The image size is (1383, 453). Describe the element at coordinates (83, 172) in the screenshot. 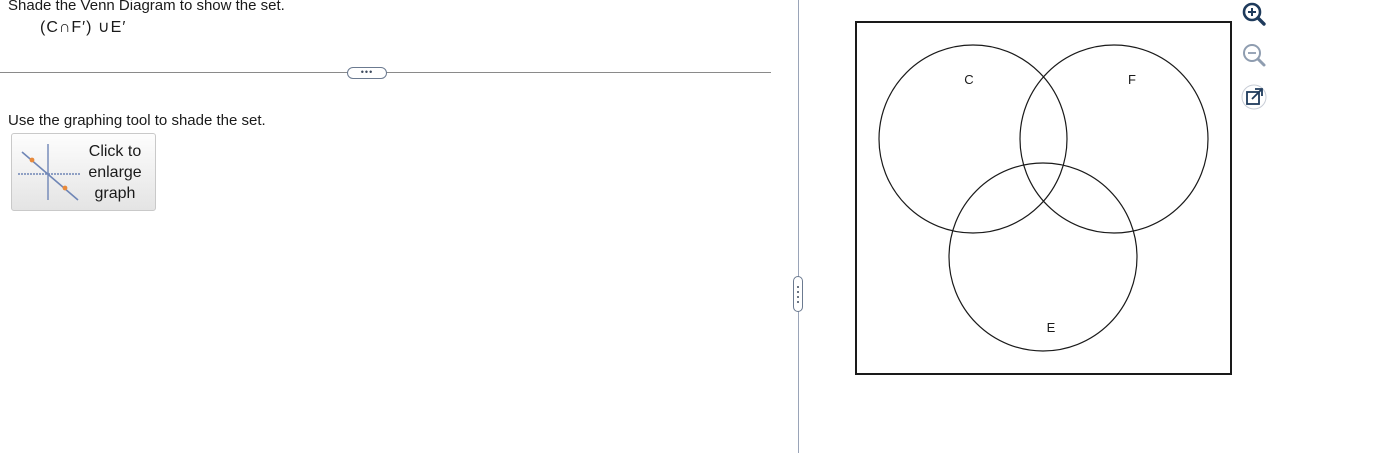

I see `enlarge-graph-button: Click to enlarge graph` at that location.